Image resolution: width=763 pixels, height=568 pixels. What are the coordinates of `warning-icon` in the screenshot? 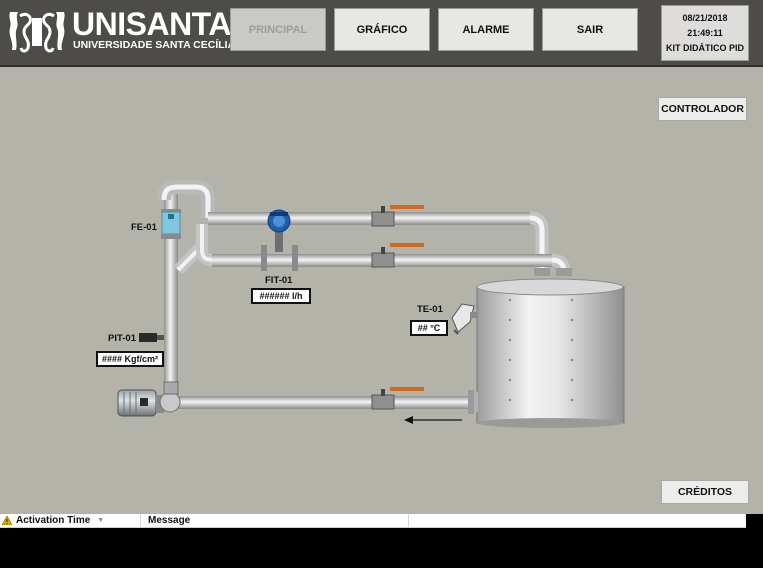 It's located at (7, 520).